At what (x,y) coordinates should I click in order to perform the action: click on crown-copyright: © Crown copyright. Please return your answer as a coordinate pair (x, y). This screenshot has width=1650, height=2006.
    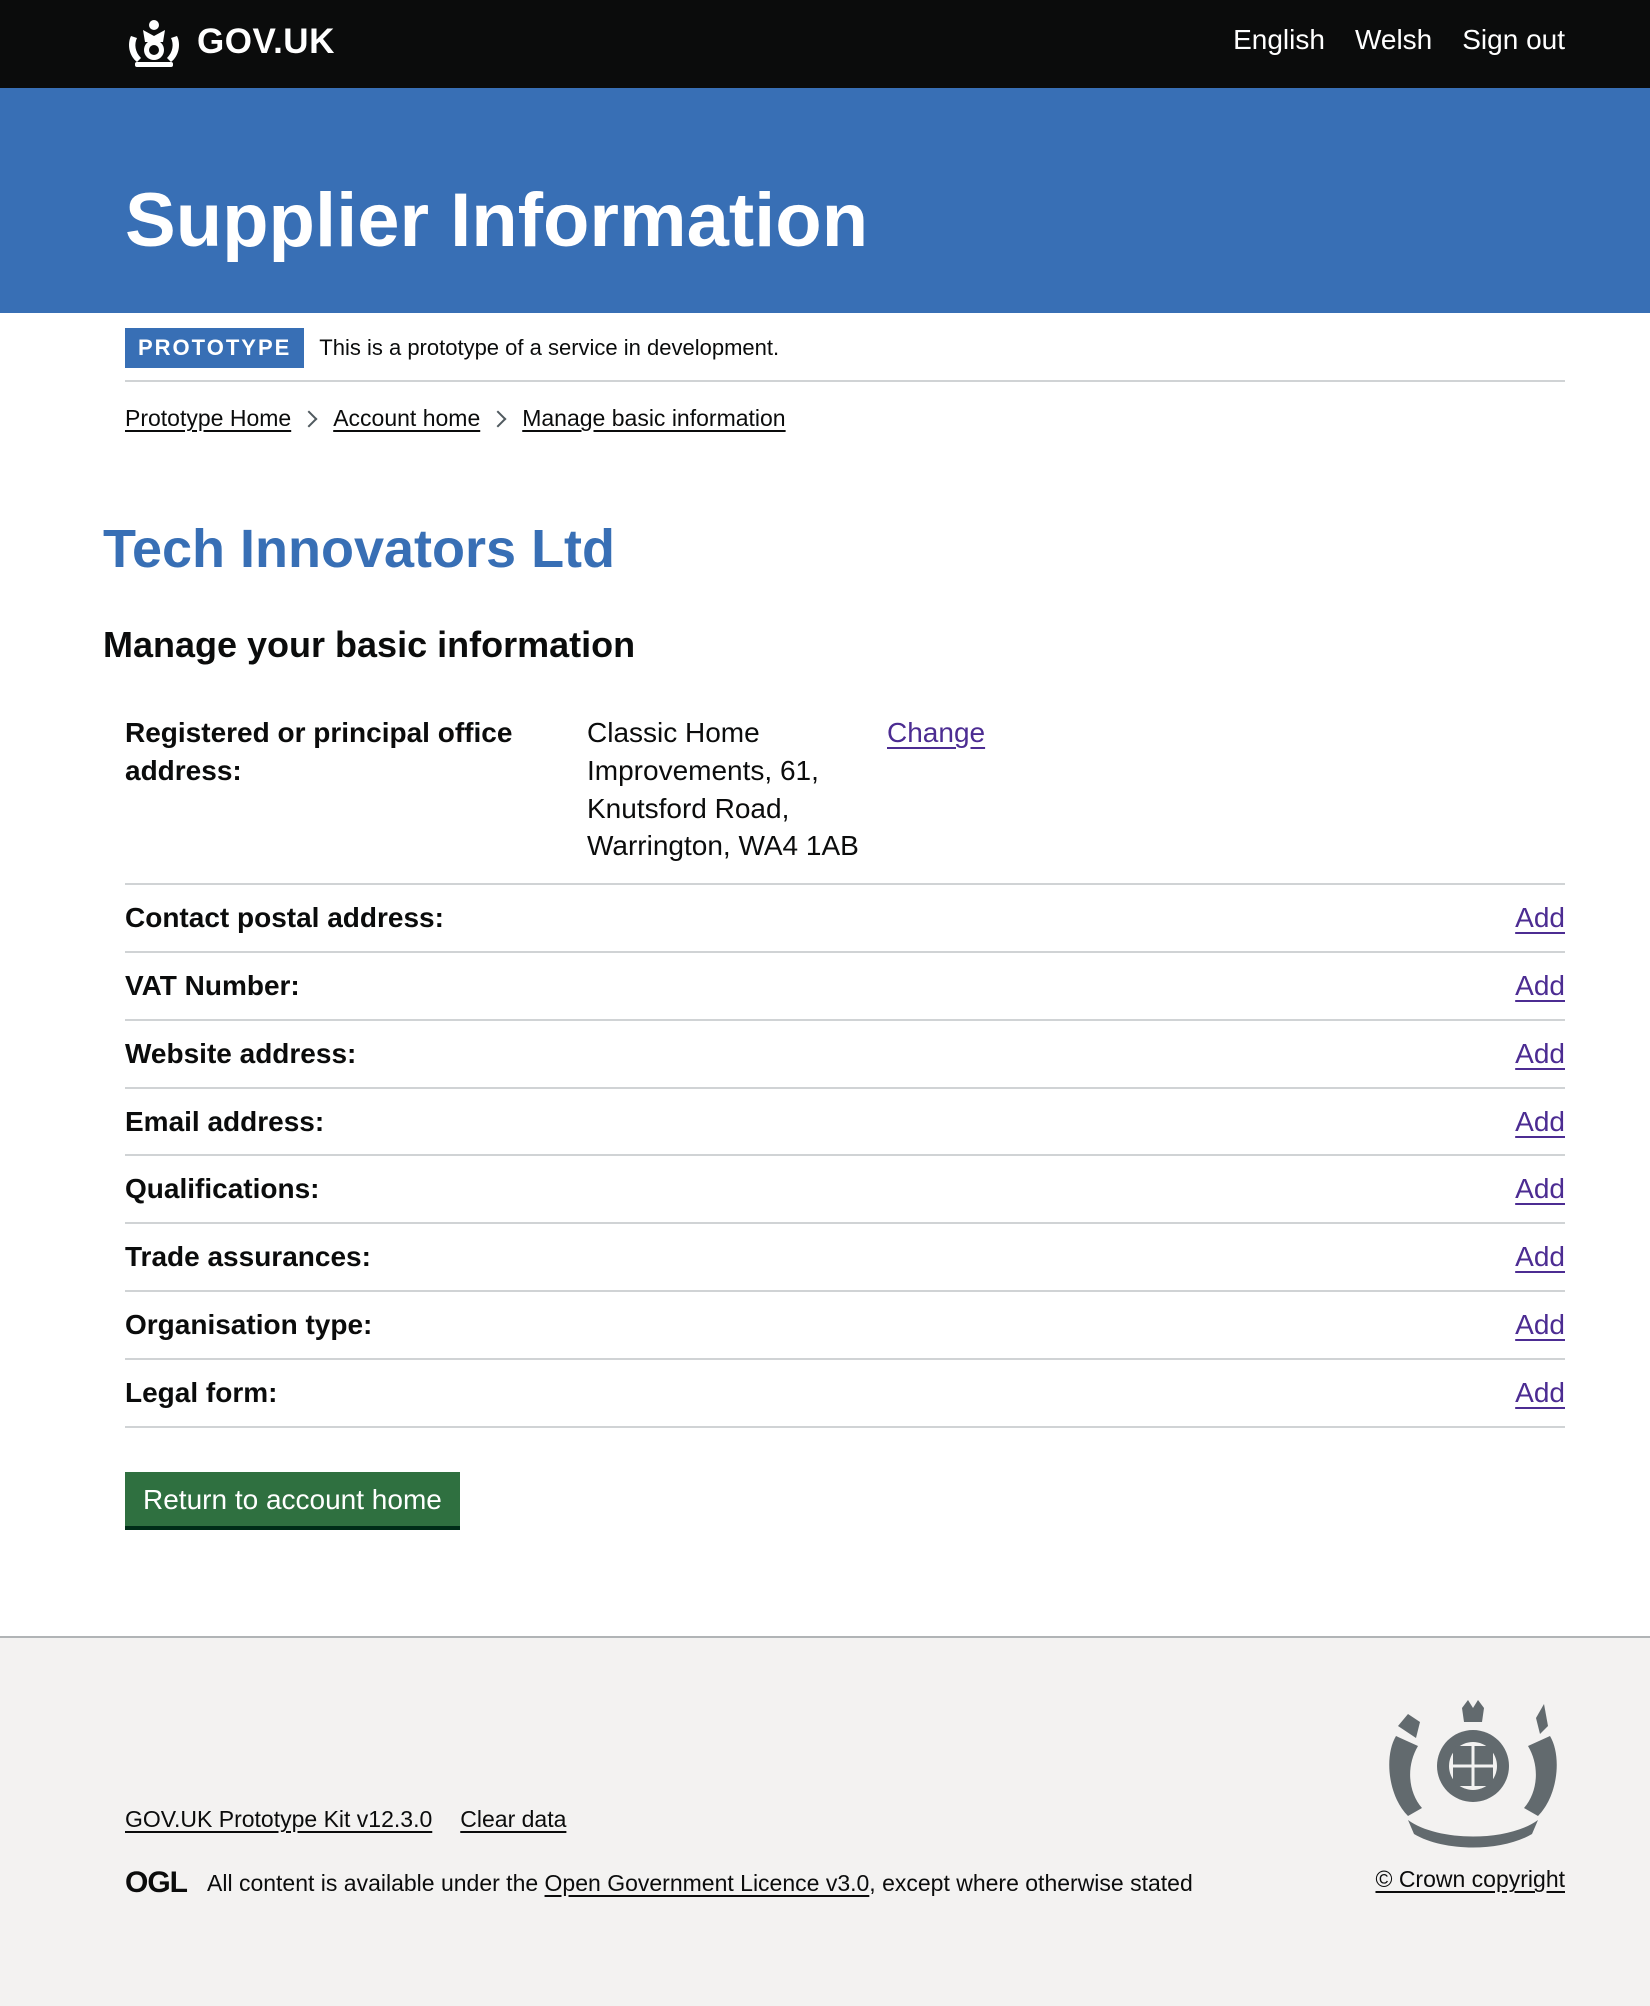
    Looking at the image, I should click on (1470, 1879).